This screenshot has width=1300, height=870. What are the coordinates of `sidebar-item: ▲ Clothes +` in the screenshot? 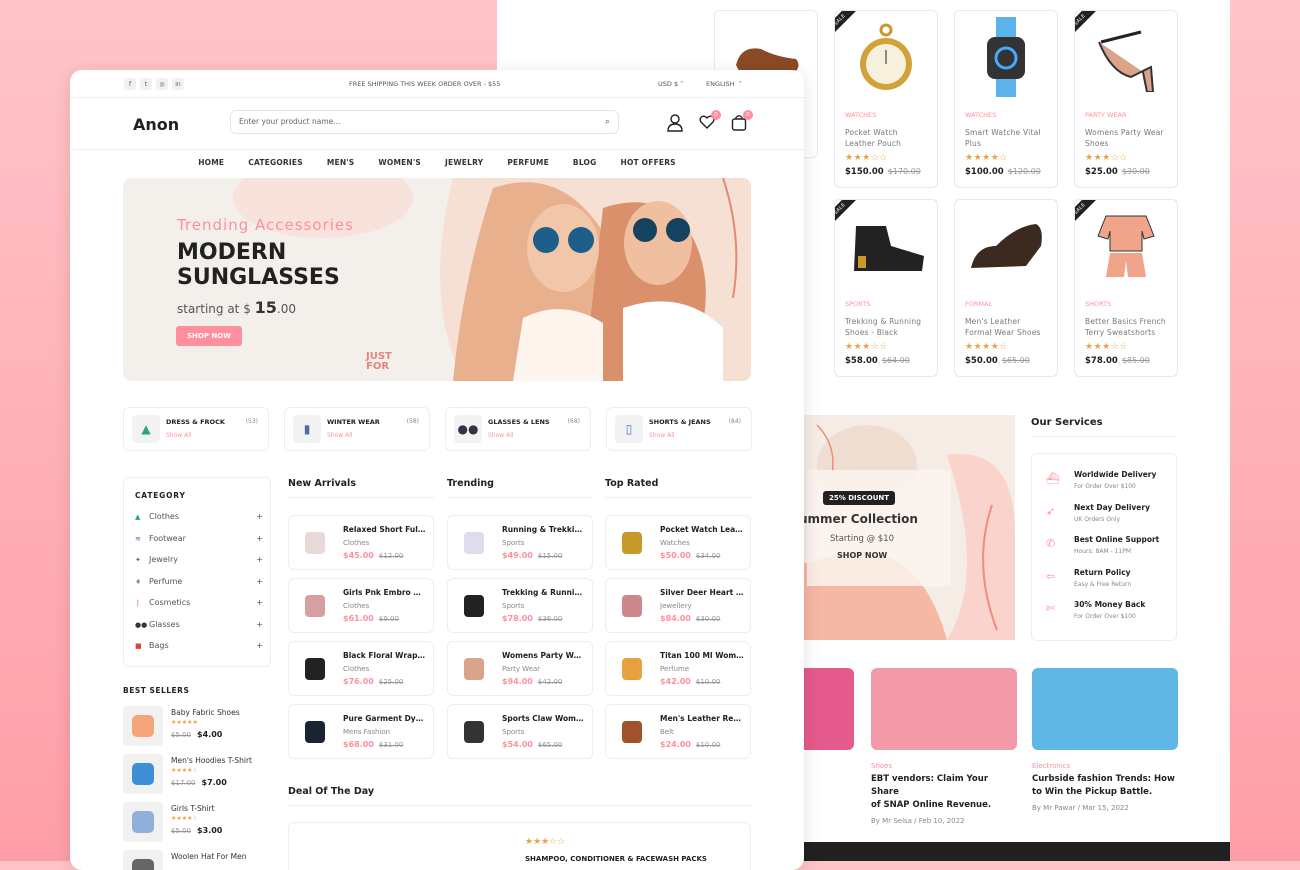 It's located at (199, 516).